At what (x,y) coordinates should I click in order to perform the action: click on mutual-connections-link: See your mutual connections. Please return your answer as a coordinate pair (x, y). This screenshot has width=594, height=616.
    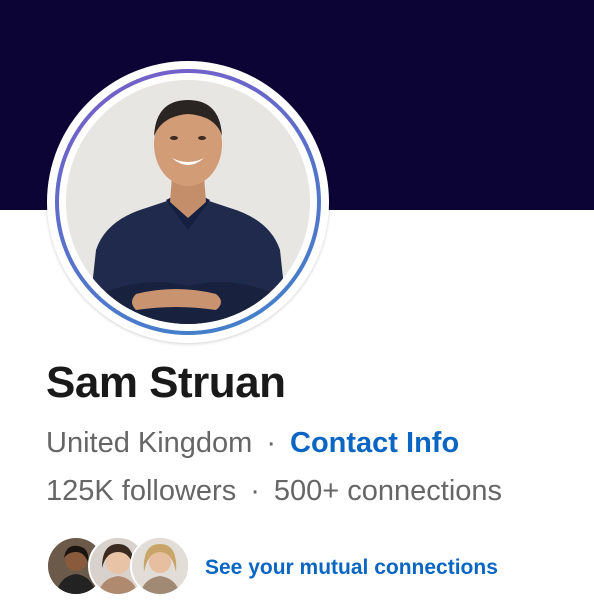
    Looking at the image, I should click on (351, 568).